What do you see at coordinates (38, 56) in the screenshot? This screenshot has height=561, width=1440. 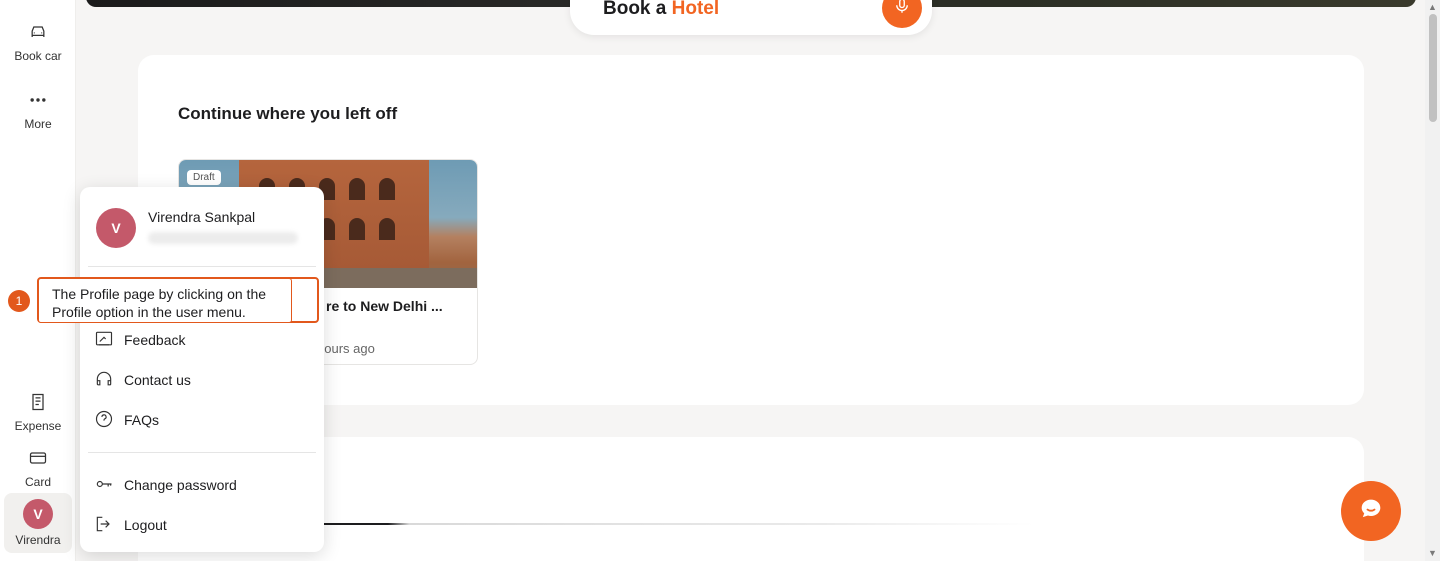 I see `sidebar-item-label: Book car` at bounding box center [38, 56].